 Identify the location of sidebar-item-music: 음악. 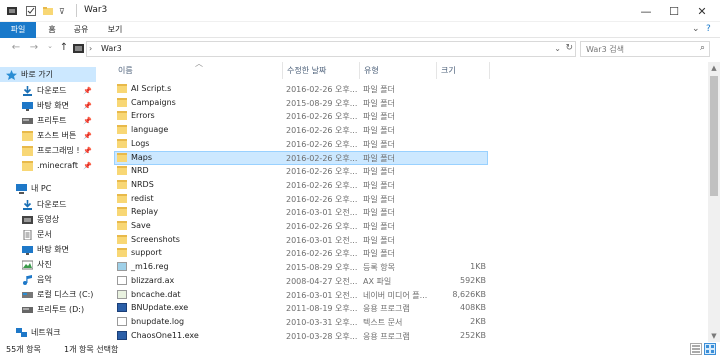
(48, 279).